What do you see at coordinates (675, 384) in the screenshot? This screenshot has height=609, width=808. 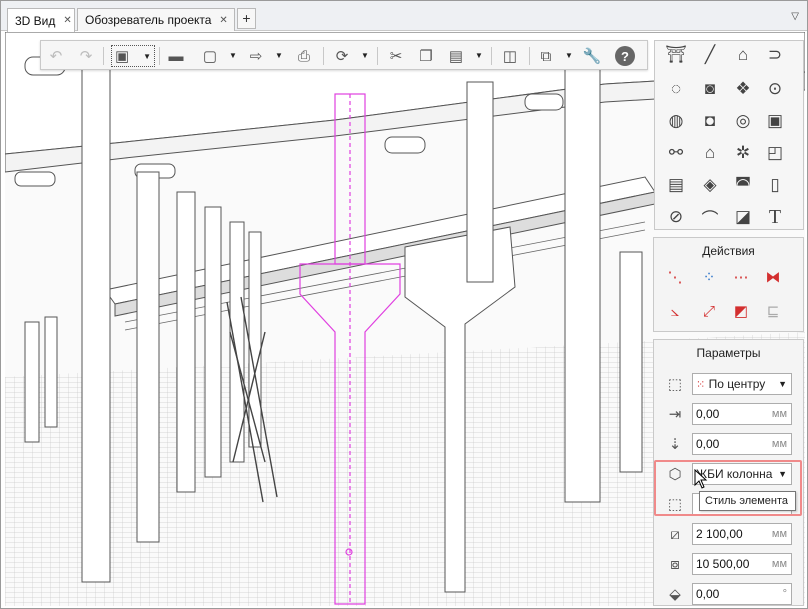 I see `anchor-point-icon: ⬚` at bounding box center [675, 384].